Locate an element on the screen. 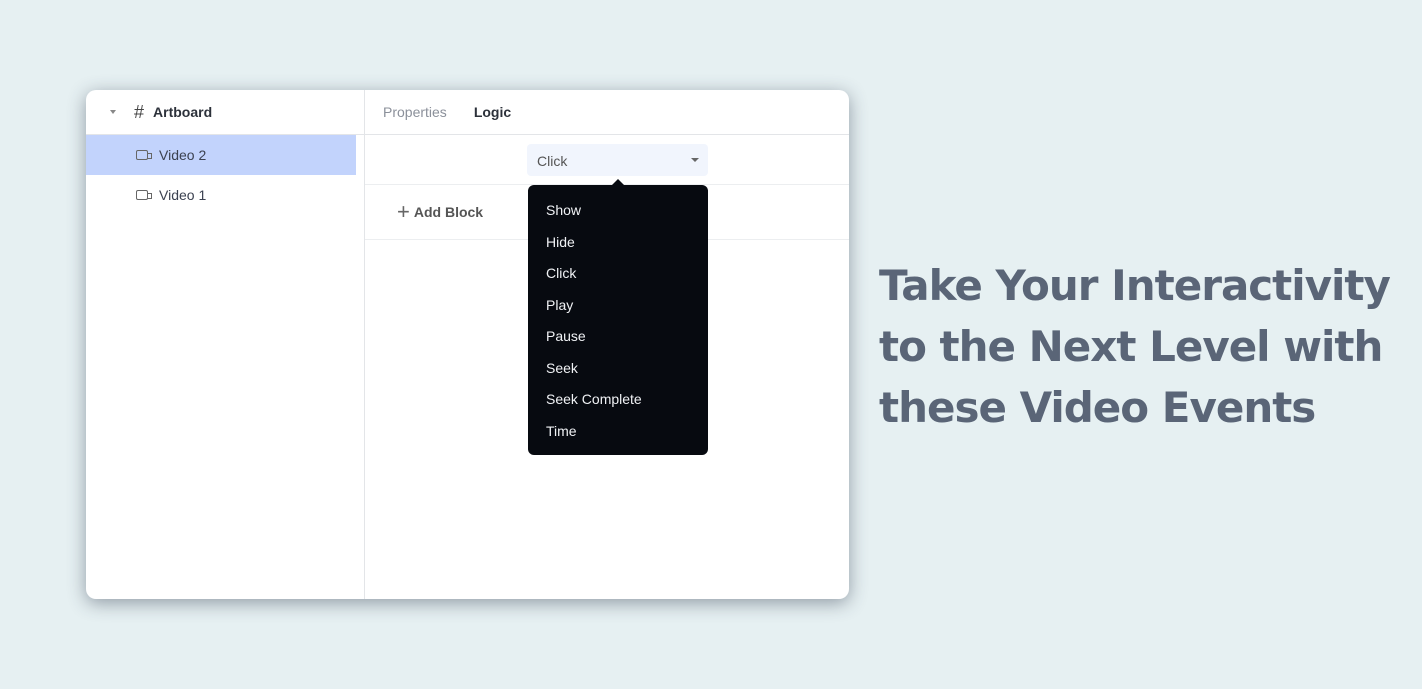 The height and width of the screenshot is (689, 1422). chevron-down-icon is located at coordinates (695, 160).